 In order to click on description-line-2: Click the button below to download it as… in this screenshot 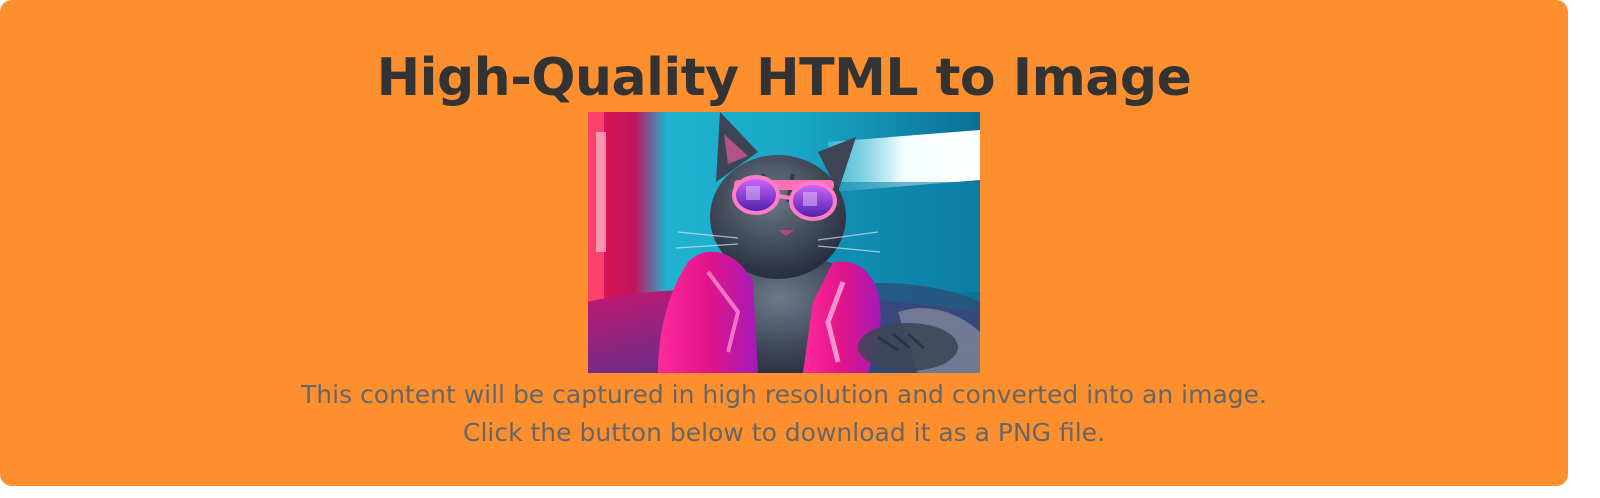, I will do `click(784, 432)`.